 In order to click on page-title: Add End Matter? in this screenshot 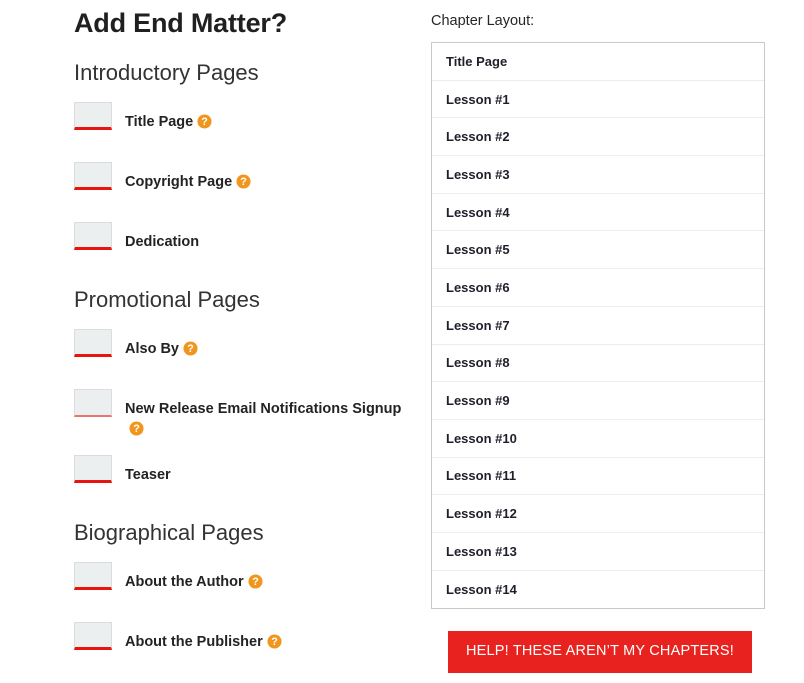, I will do `click(180, 23)`.